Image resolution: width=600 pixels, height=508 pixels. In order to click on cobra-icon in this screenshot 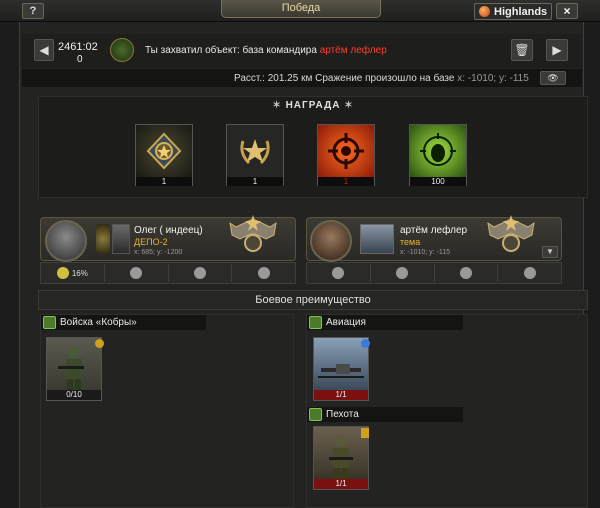, I will do `click(49, 322)`.